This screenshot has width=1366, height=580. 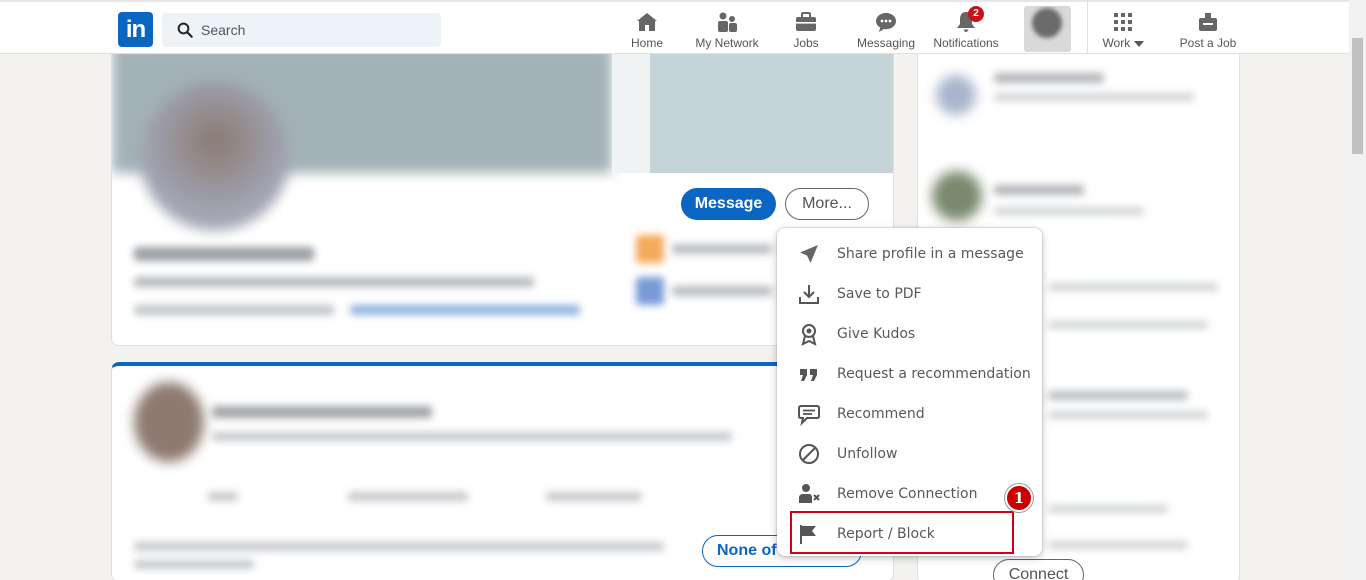 What do you see at coordinates (727, 22) in the screenshot?
I see `network-icon` at bounding box center [727, 22].